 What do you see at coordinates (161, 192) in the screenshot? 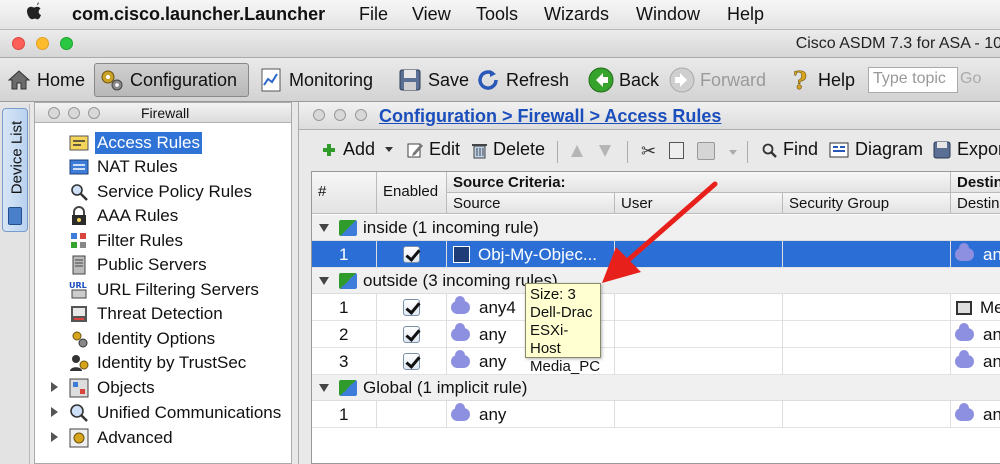
I see `nav-item-service-policy-rules: Service Policy Rules` at bounding box center [161, 192].